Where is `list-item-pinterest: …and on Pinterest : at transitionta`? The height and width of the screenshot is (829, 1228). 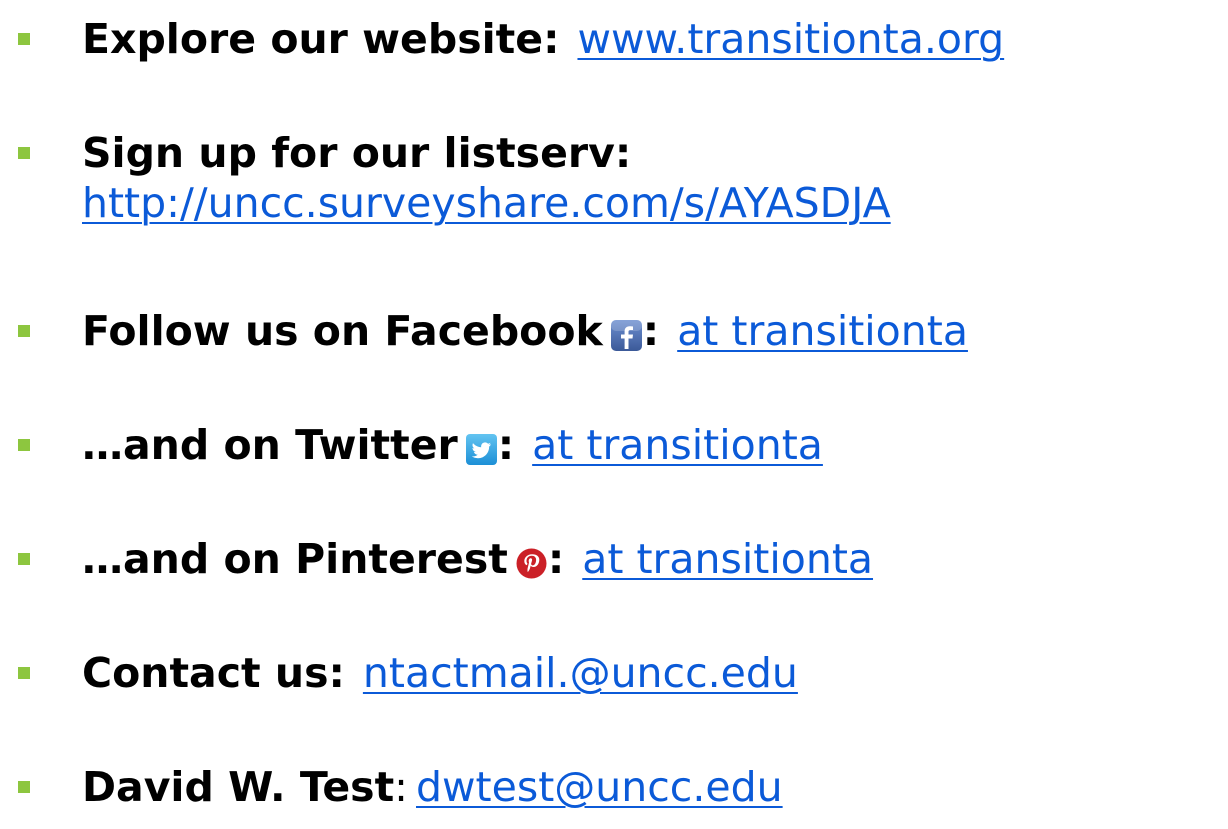
list-item-pinterest: …and on Pinterest : at transitionta is located at coordinates (445, 559).